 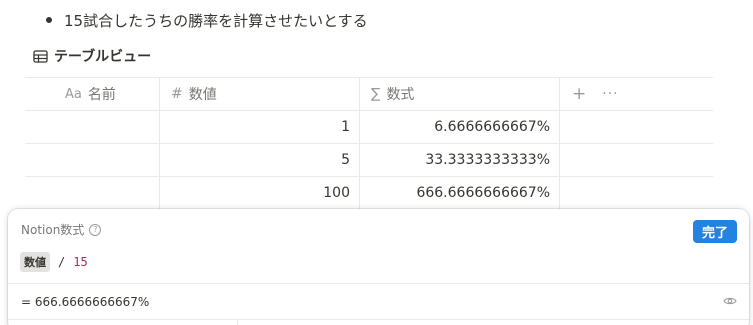 I want to click on column-header-name: Aa 名前, so click(x=92, y=94).